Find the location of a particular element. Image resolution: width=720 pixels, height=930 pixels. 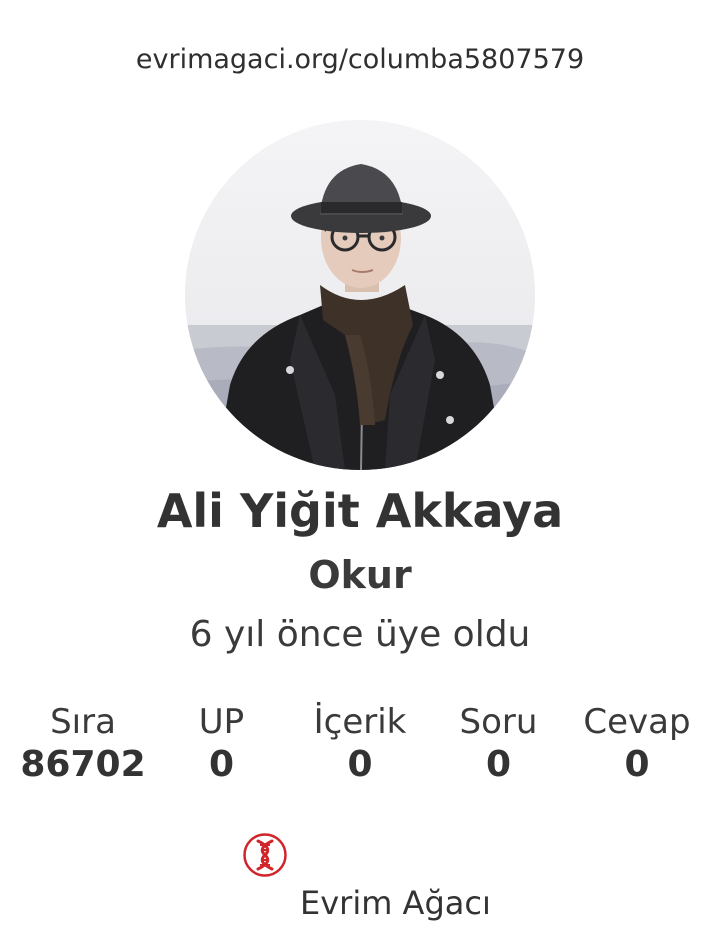

stat-label: Sıra is located at coordinates (83, 722).